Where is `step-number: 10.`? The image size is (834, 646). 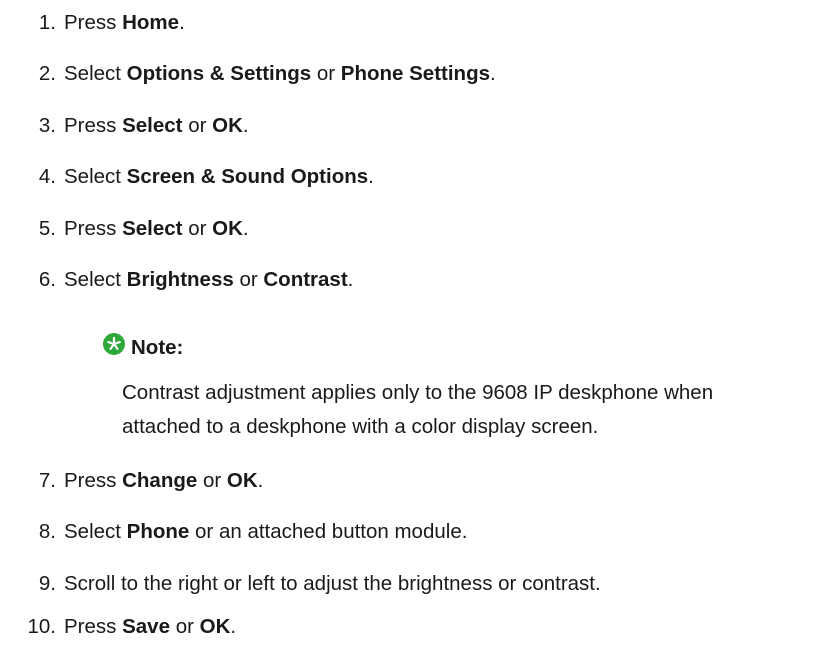
step-number: 10. is located at coordinates (42, 626).